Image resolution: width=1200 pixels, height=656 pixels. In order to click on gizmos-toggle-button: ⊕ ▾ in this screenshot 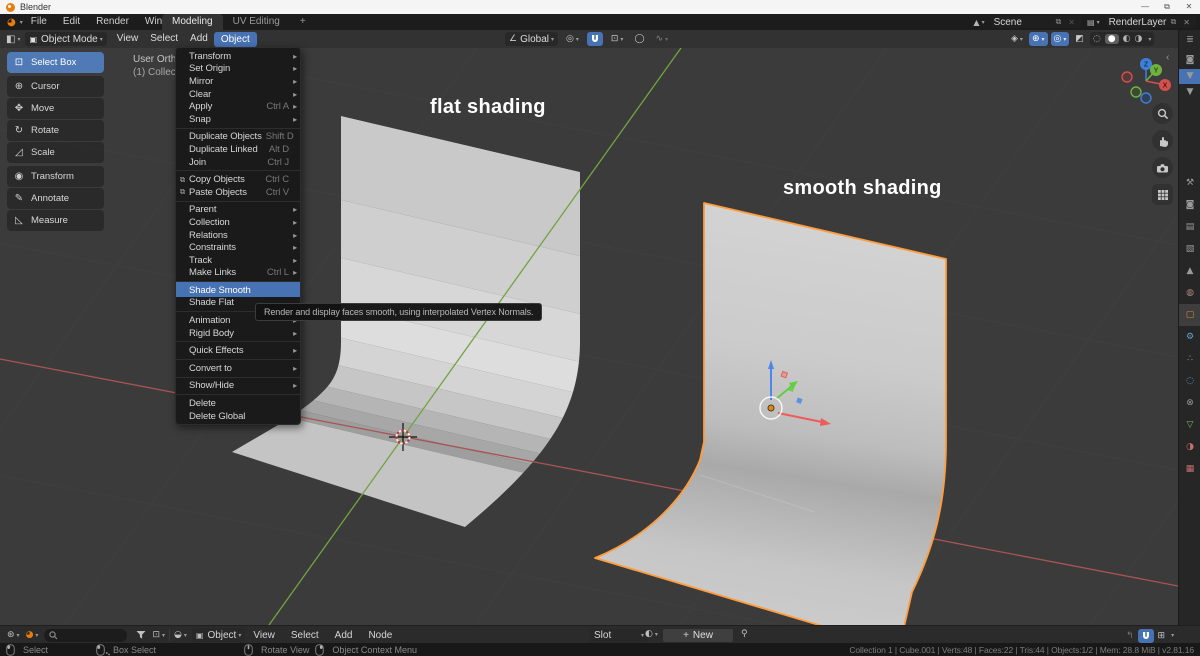, I will do `click(1038, 39)`.